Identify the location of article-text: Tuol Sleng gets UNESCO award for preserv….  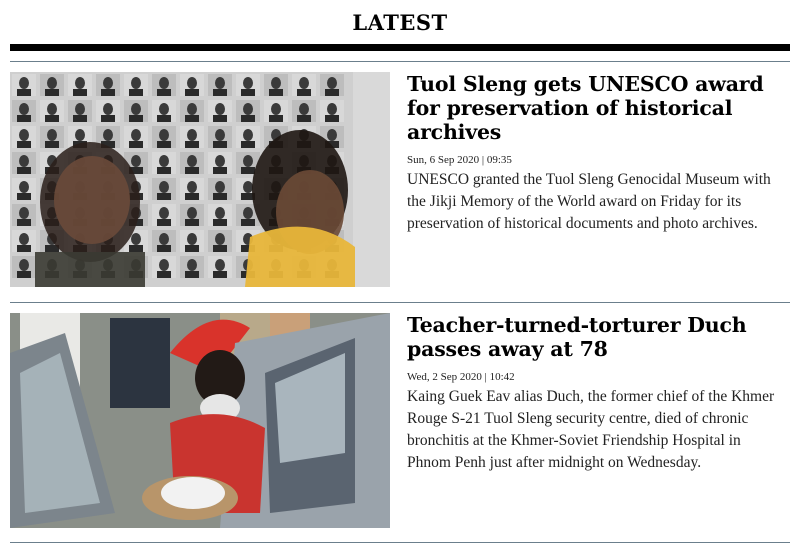
(597, 153).